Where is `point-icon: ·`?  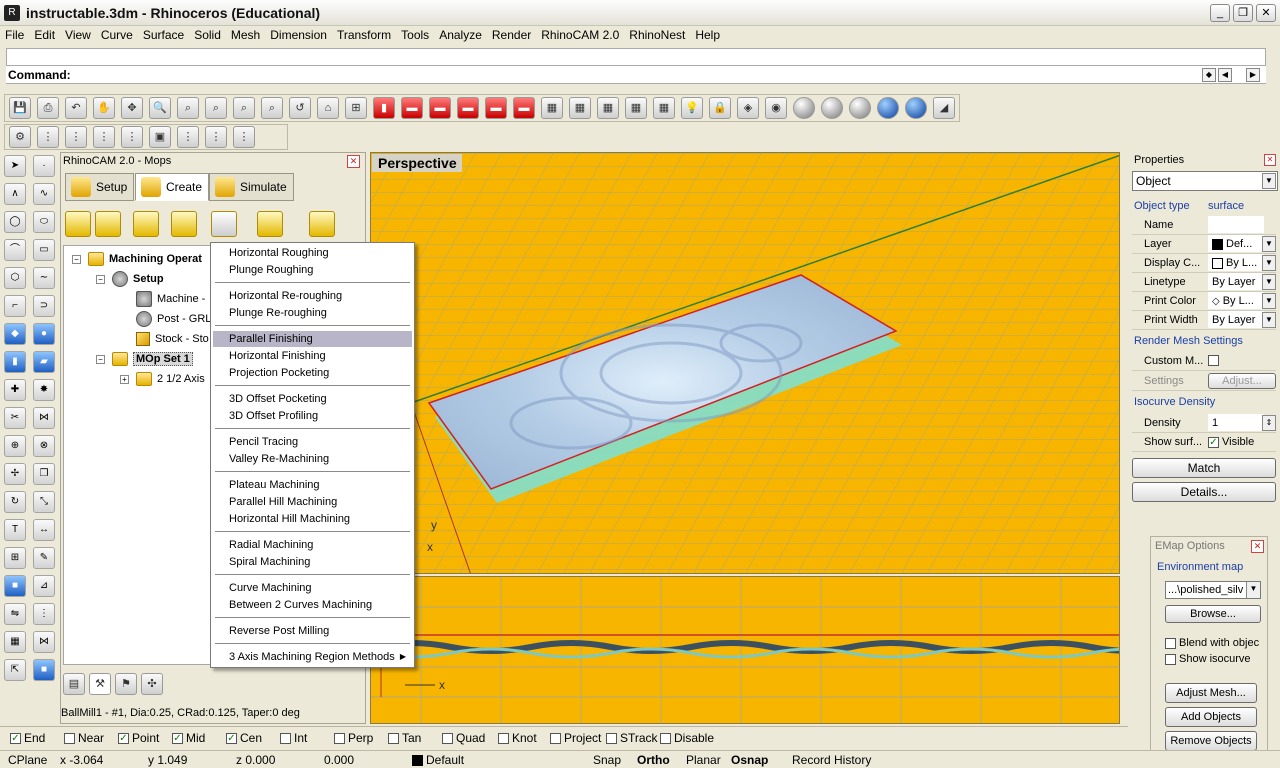
point-icon: · is located at coordinates (44, 166).